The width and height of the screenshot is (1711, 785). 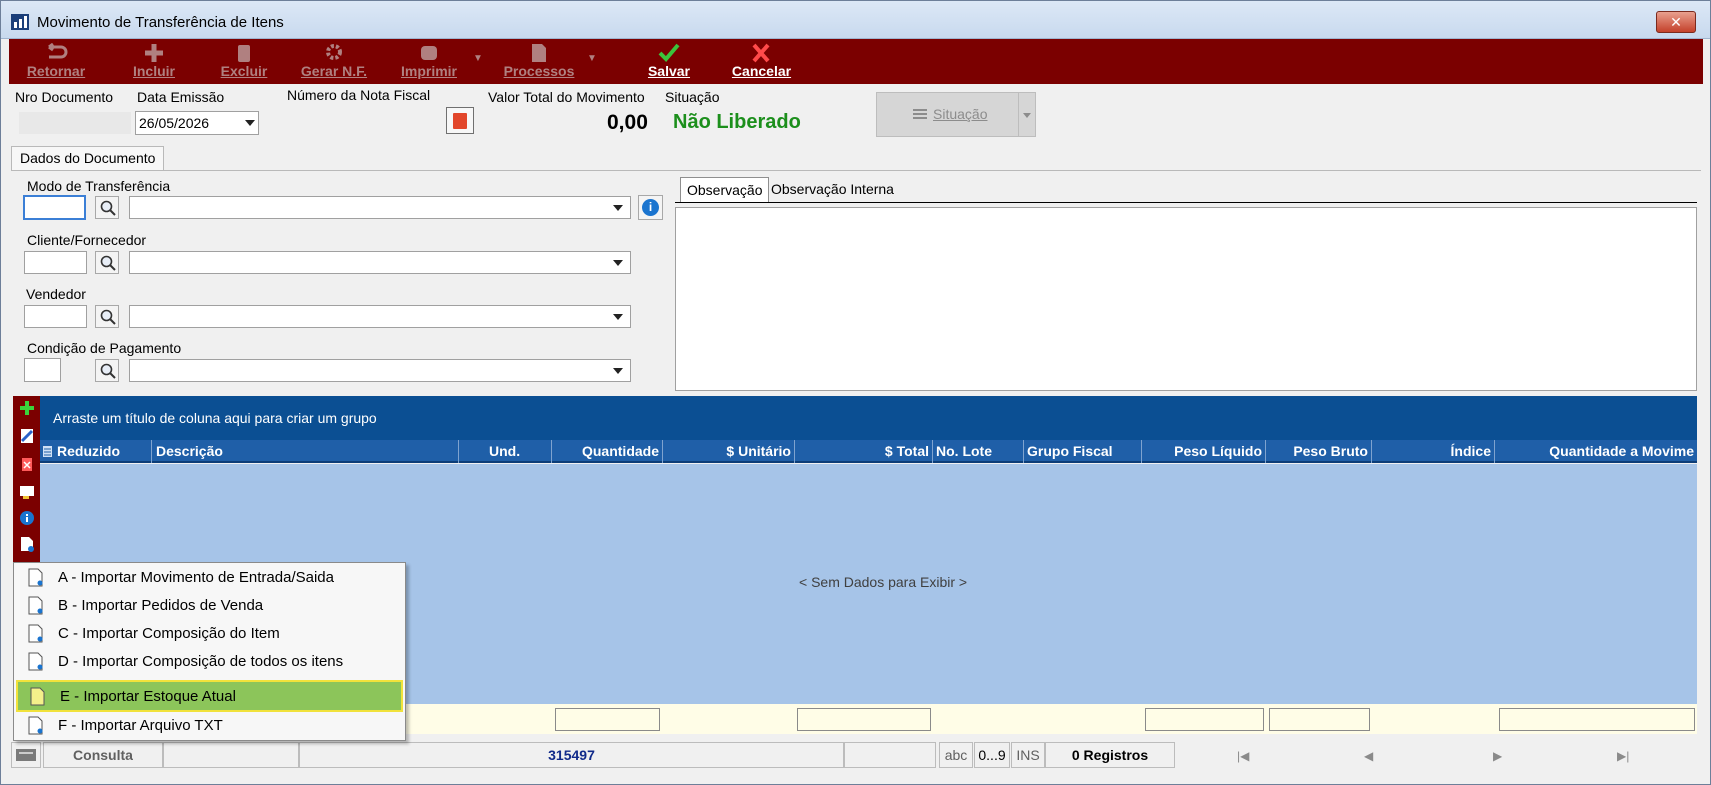 What do you see at coordinates (1497, 756) in the screenshot?
I see `nav-next-icon: ▶` at bounding box center [1497, 756].